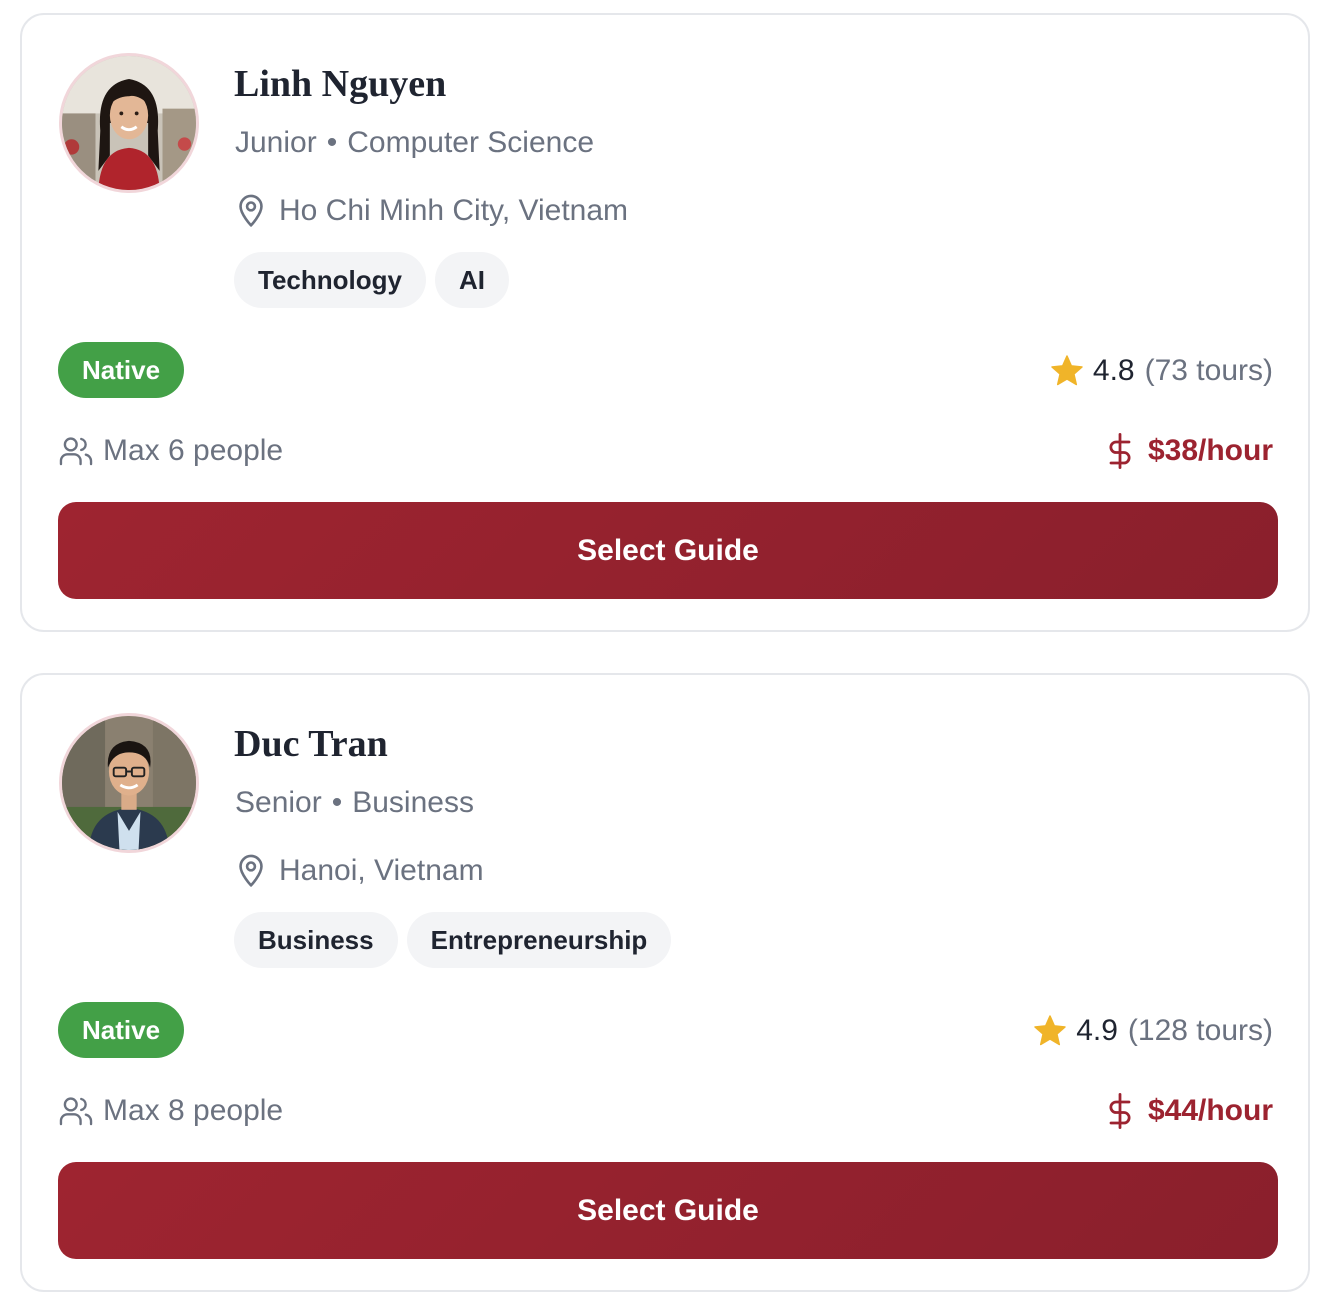 The image size is (1334, 1314). I want to click on guide-name: Duc Tran, so click(311, 744).